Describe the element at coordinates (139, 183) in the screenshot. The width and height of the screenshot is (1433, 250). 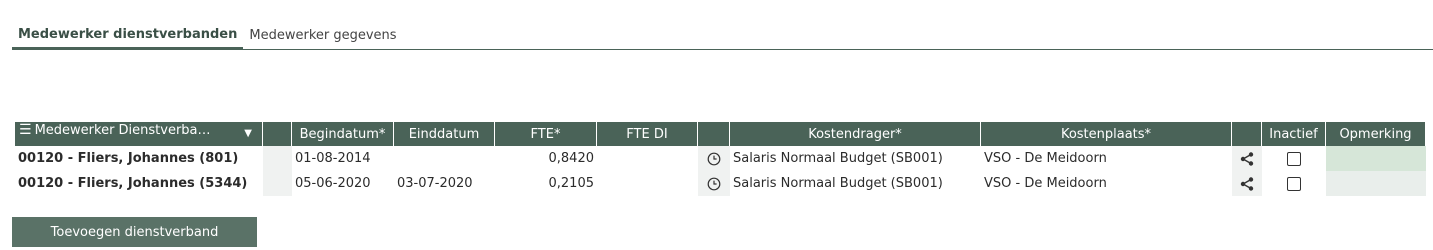
I see `cell-medewerker: 00120 - Fliers, Johannes (5344)` at that location.